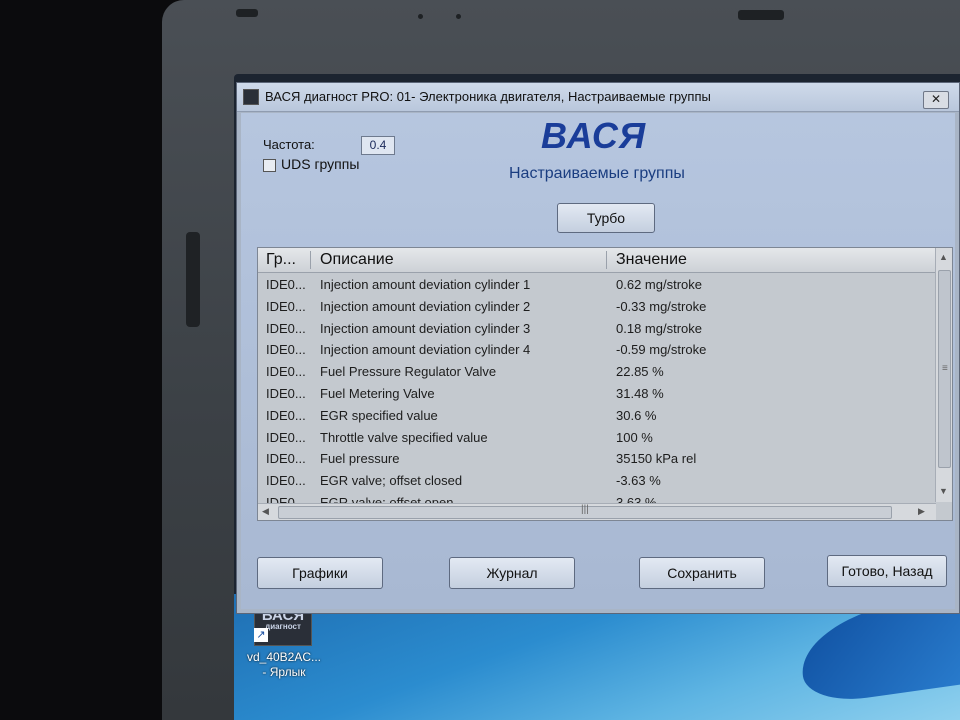  Describe the element at coordinates (261, 635) in the screenshot. I see `shortcut-arrow-icon: ↗` at that location.